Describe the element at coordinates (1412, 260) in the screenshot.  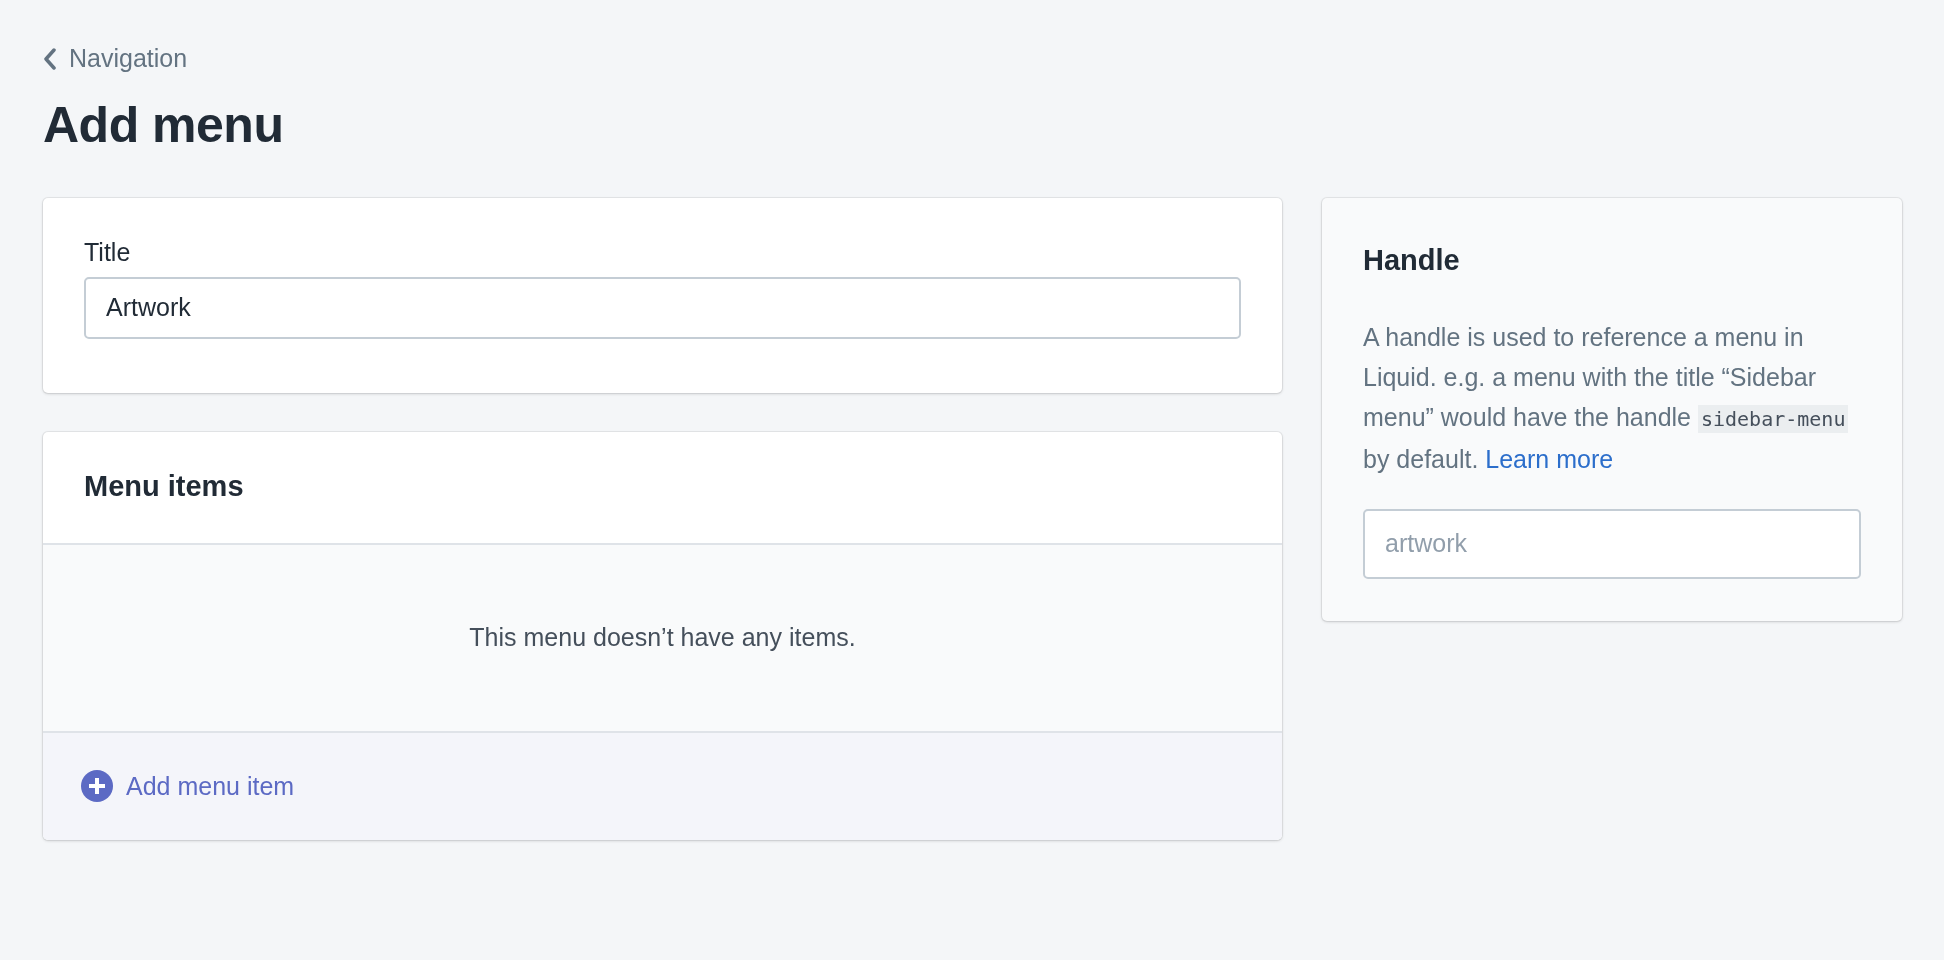
I see `card-title: Handle` at that location.